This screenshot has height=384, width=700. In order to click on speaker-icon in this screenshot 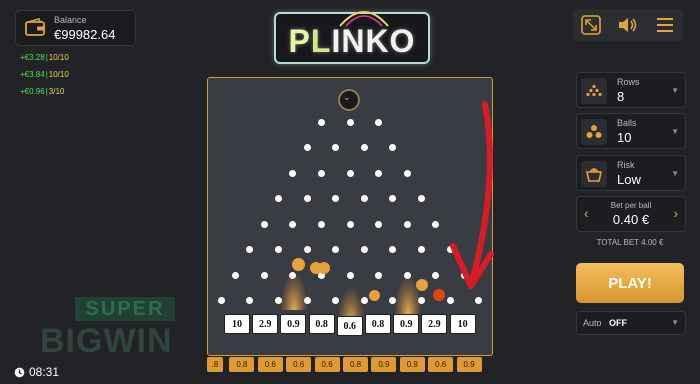, I will do `click(628, 25)`.